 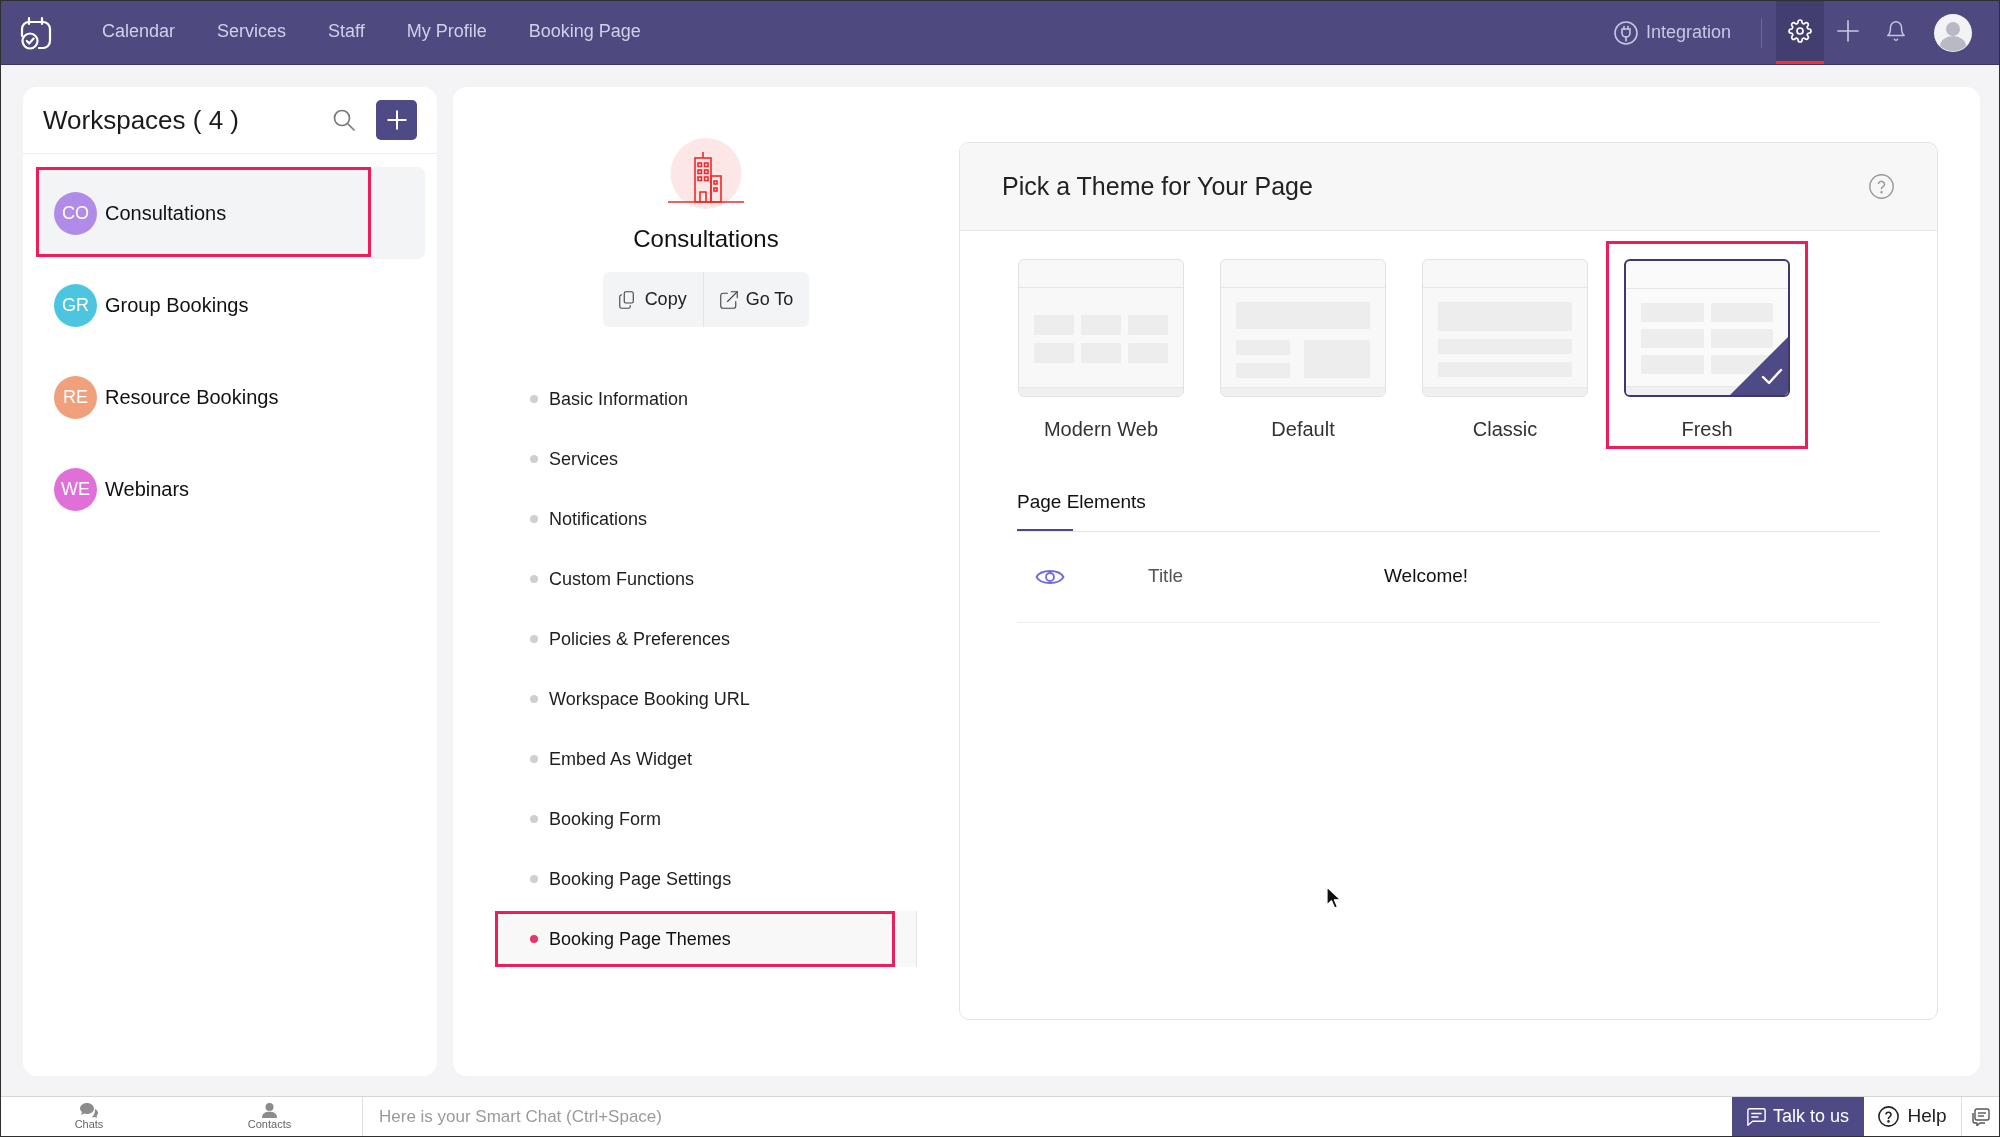 I want to click on theme-option: Fresh, so click(x=1707, y=345).